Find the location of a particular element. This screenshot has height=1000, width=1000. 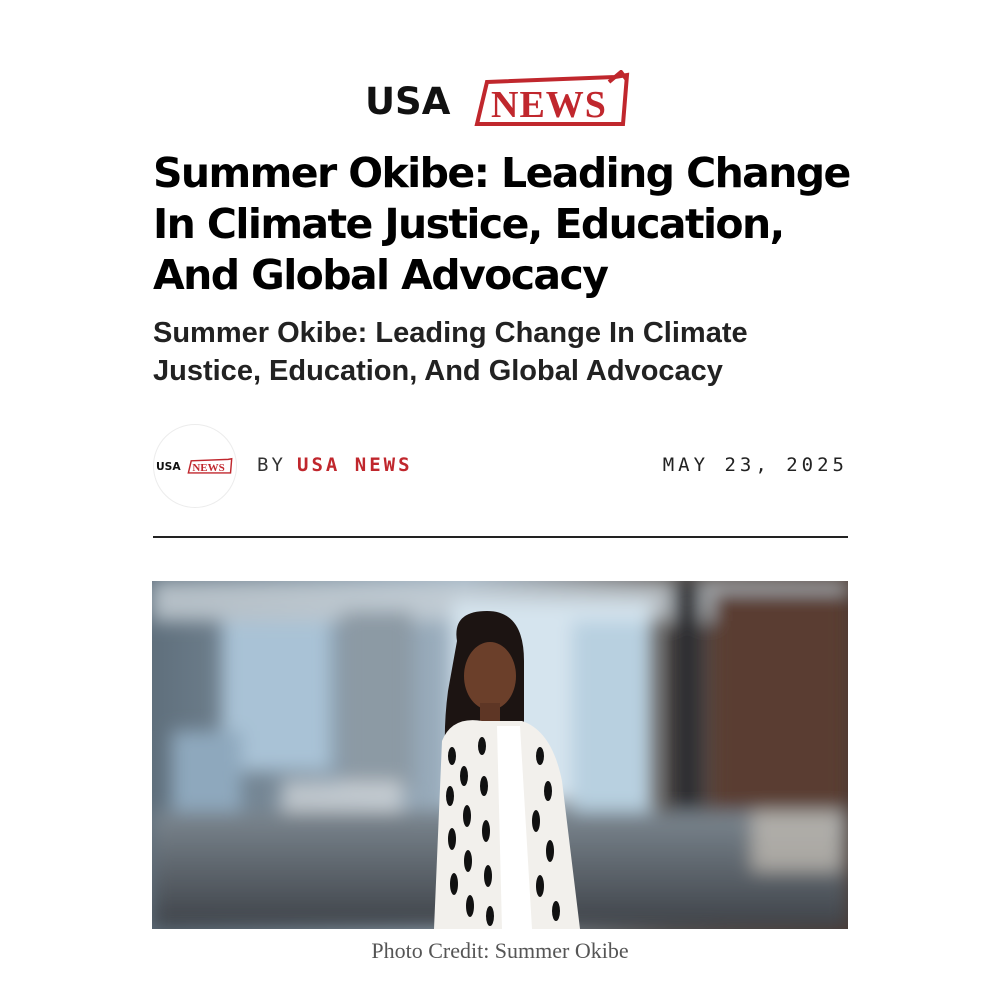

avatar-logo-icon: USA NEWS is located at coordinates (194, 465).